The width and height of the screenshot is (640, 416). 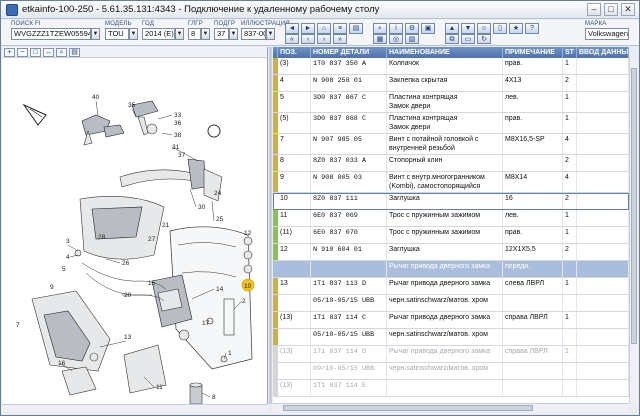 What do you see at coordinates (380, 39) in the screenshot?
I see `grid-icon: ▦` at bounding box center [380, 39].